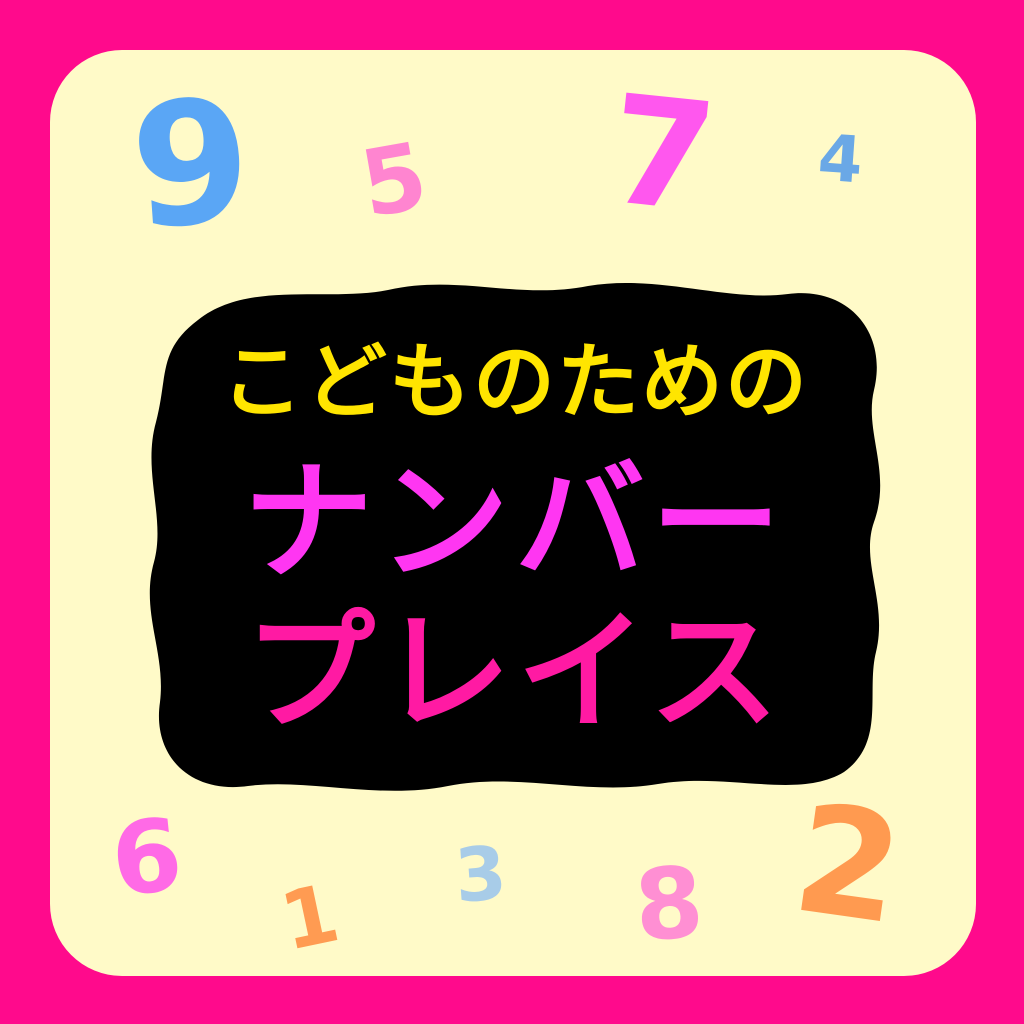  I want to click on title-line-place: プレイス, so click(515, 672).